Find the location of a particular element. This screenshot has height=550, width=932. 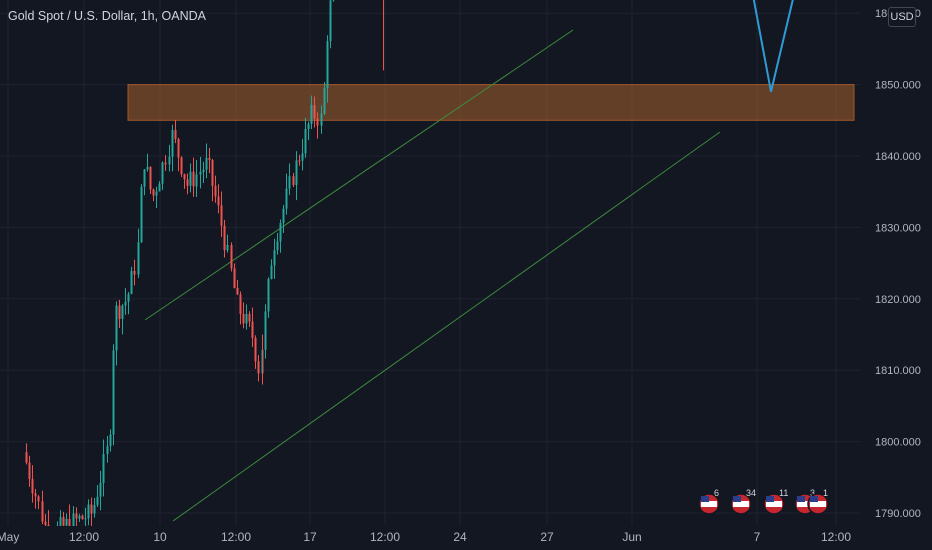

economic-event-badge: 6 is located at coordinates (709, 501).